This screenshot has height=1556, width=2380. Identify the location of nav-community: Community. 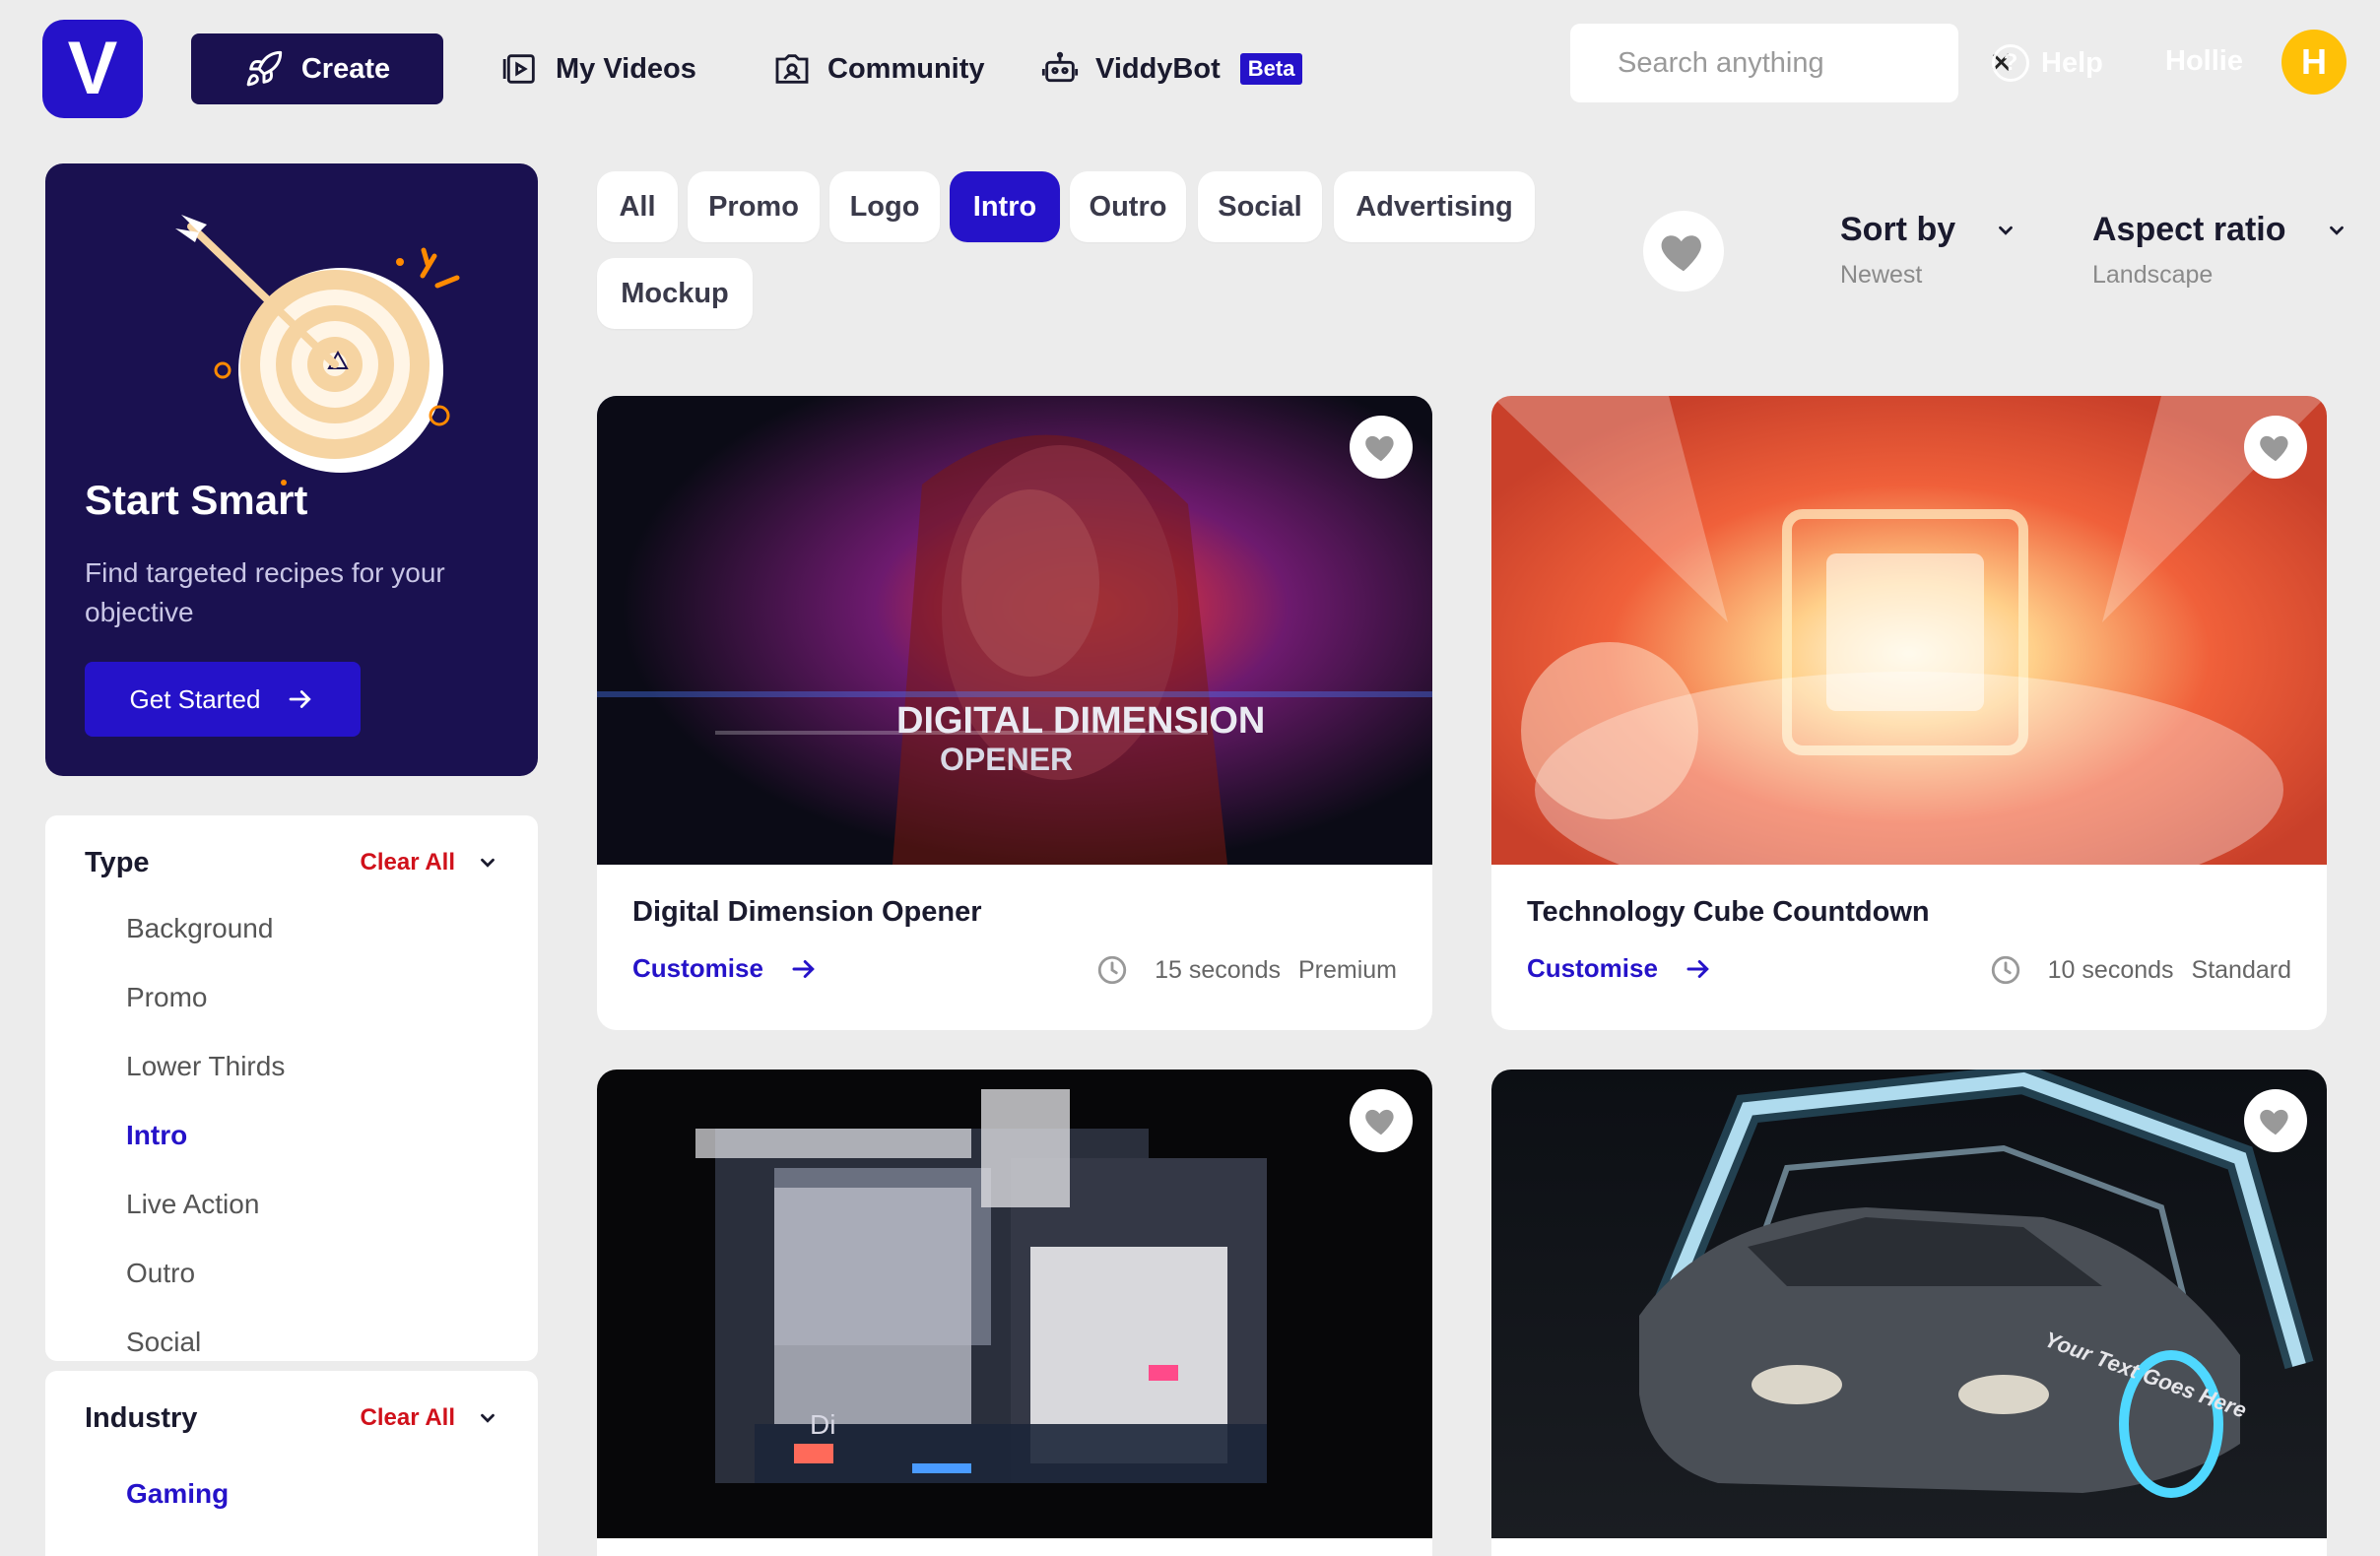
(878, 69).